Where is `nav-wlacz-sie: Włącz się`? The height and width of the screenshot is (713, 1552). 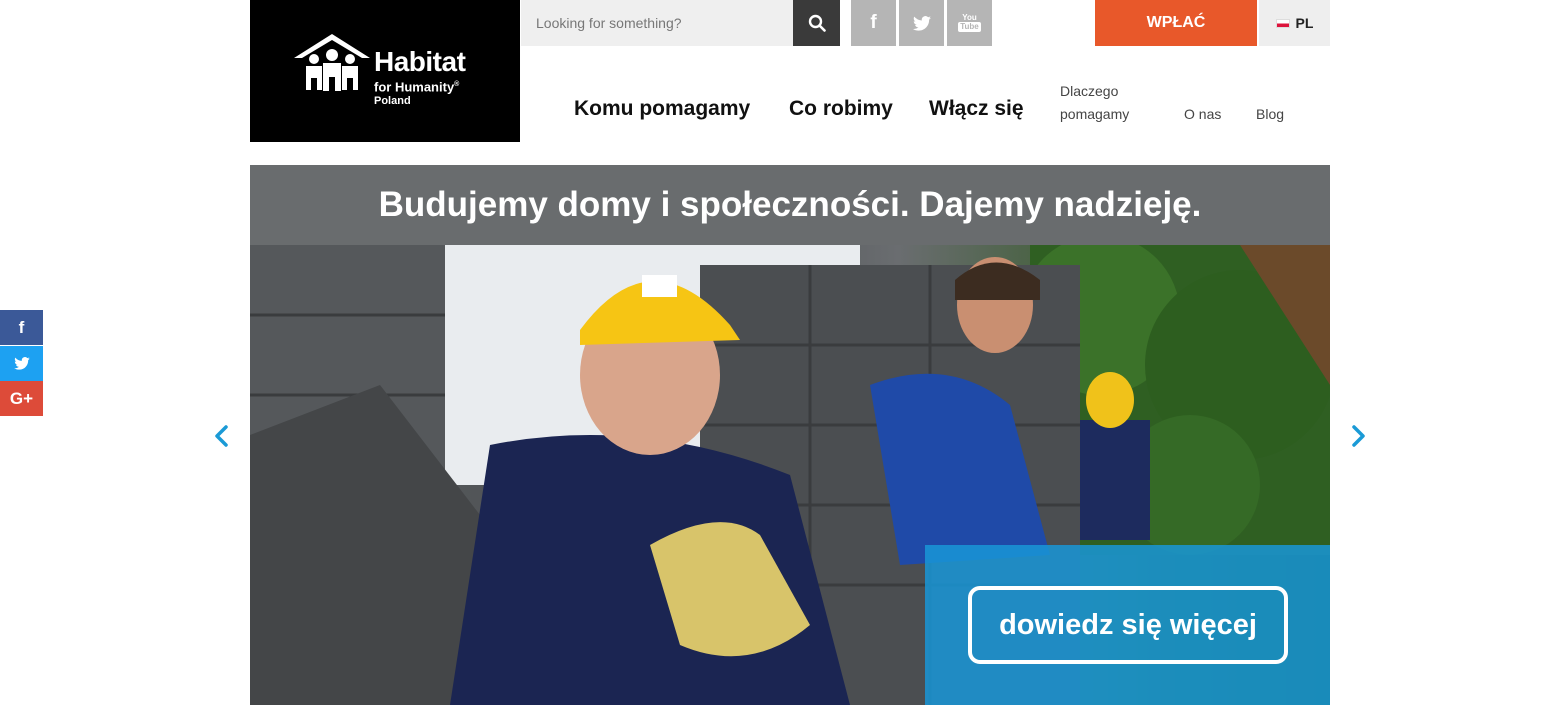 nav-wlacz-sie: Włącz się is located at coordinates (976, 109).